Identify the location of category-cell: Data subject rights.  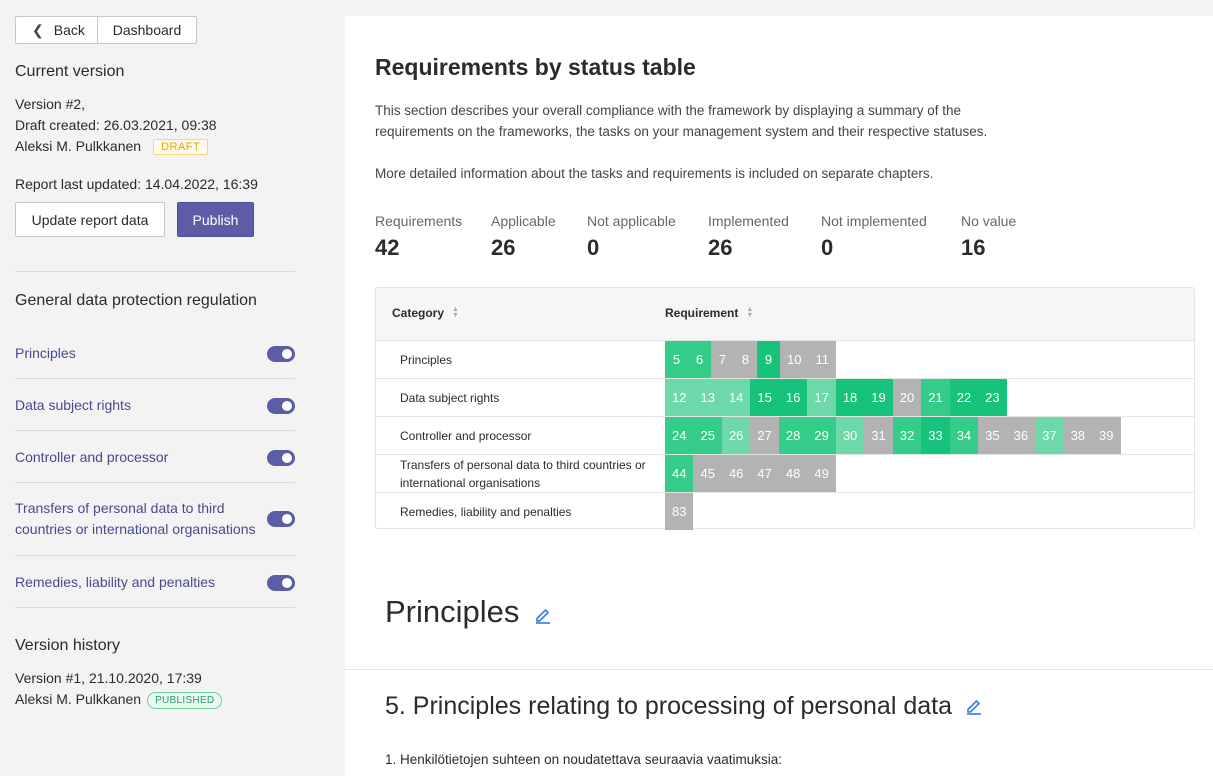
(450, 397).